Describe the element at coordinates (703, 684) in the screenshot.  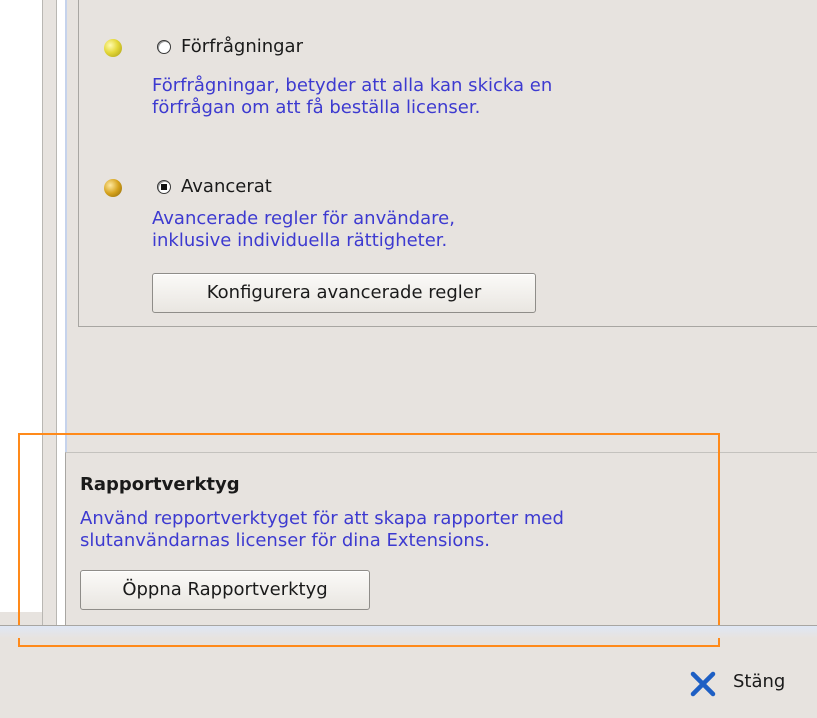
I see `close-icon` at that location.